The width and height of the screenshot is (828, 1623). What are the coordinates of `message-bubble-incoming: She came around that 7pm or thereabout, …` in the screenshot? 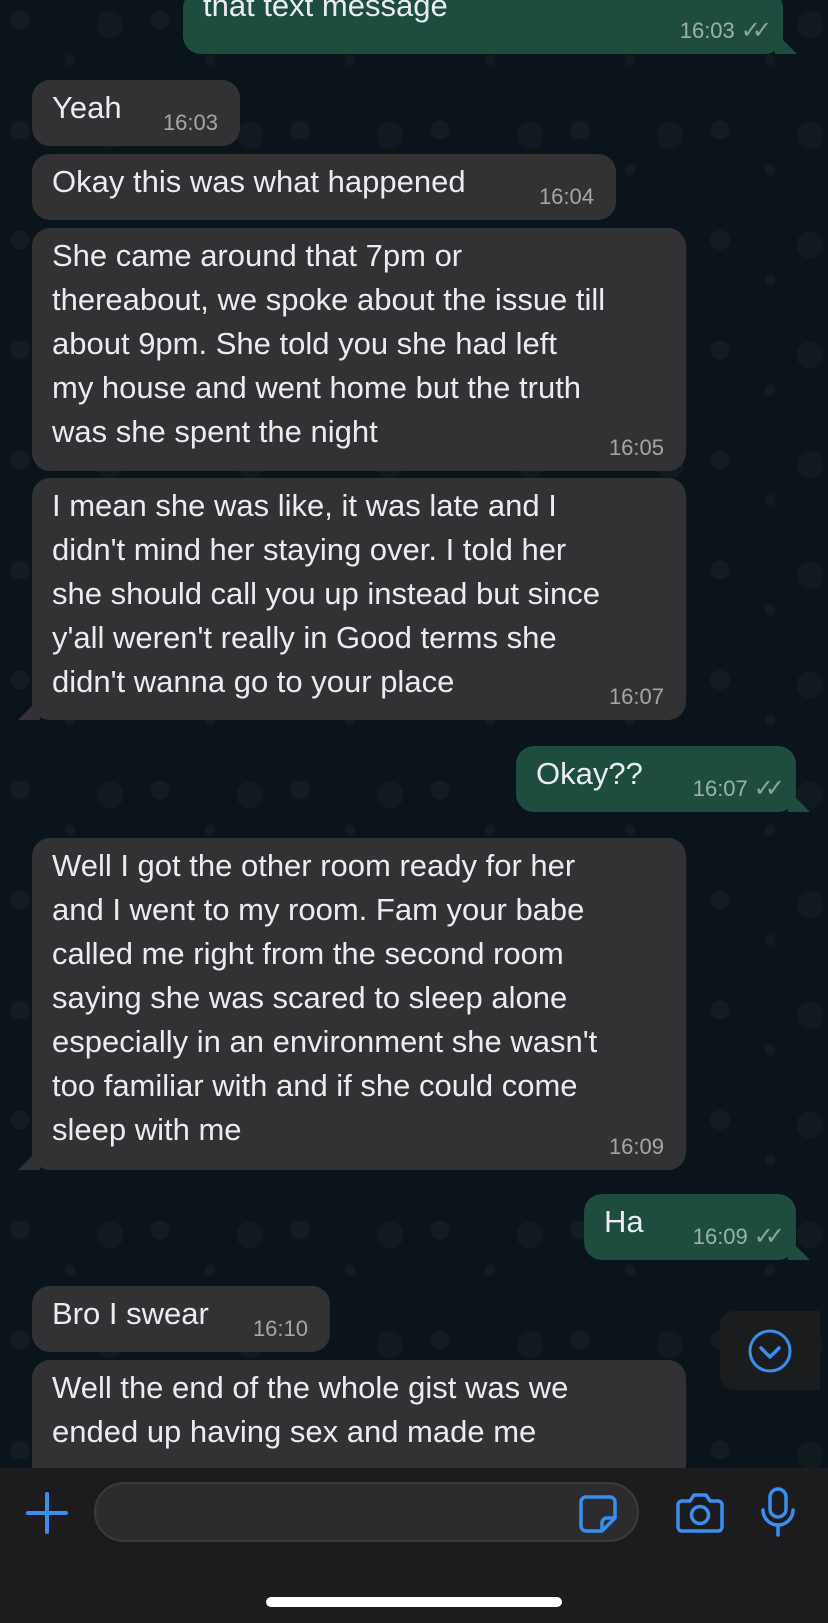 It's located at (359, 349).